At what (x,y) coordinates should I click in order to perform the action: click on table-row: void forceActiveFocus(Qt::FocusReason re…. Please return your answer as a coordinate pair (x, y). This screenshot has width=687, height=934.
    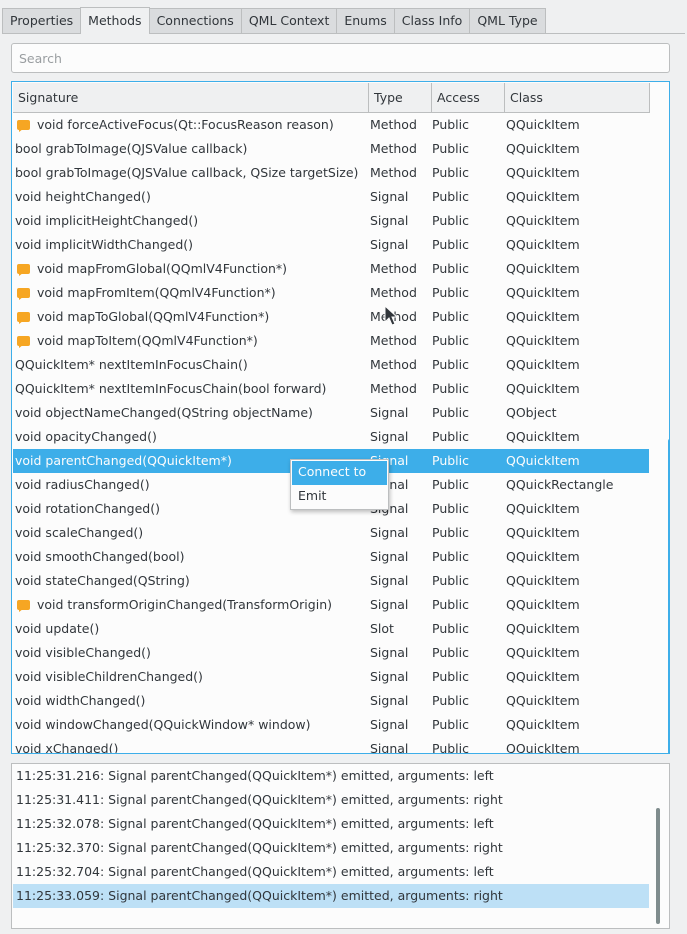
    Looking at the image, I should click on (331, 125).